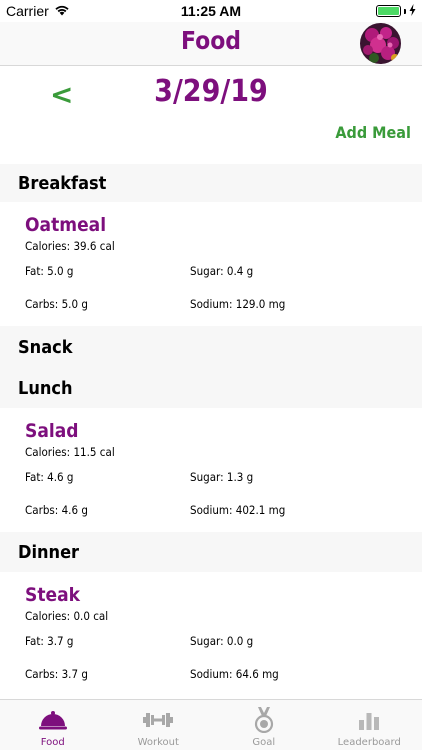  Describe the element at coordinates (264, 720) in the screenshot. I see `medal-icon` at that location.